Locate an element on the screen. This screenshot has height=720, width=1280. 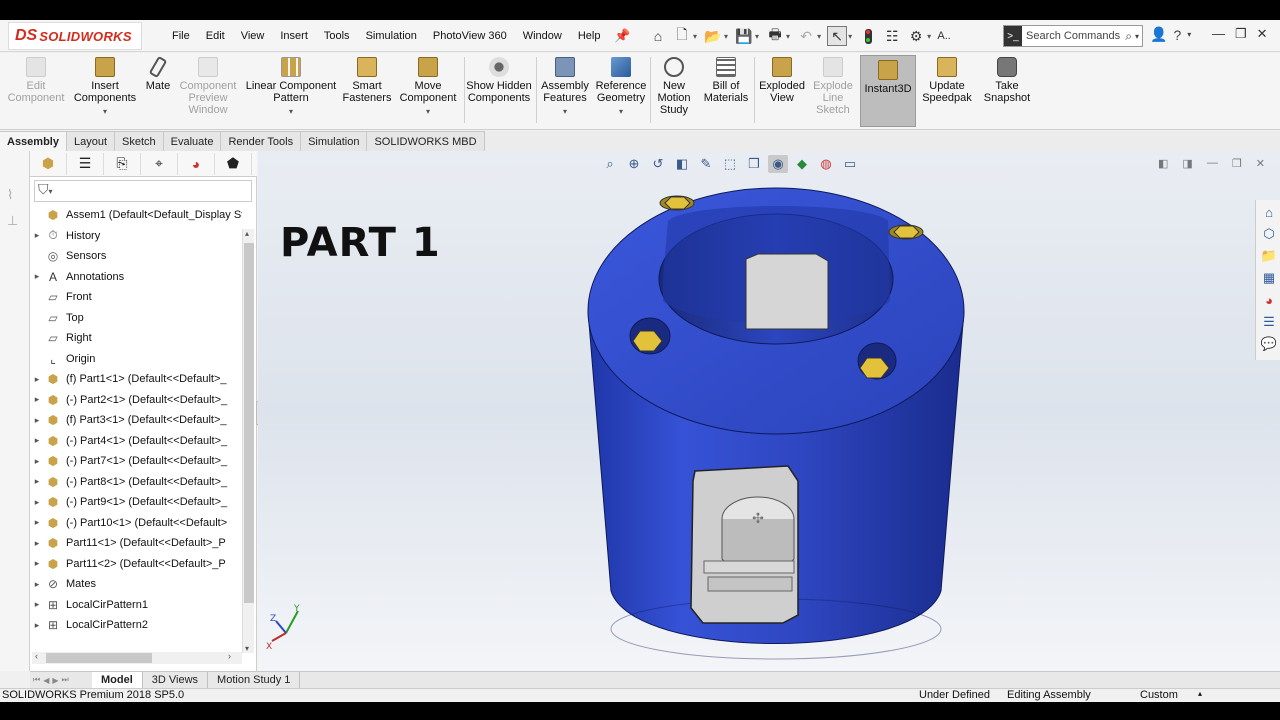
tree-item: ▸ ⬢ (-) Part10<1> (Default<<Default> is located at coordinates (136, 523).